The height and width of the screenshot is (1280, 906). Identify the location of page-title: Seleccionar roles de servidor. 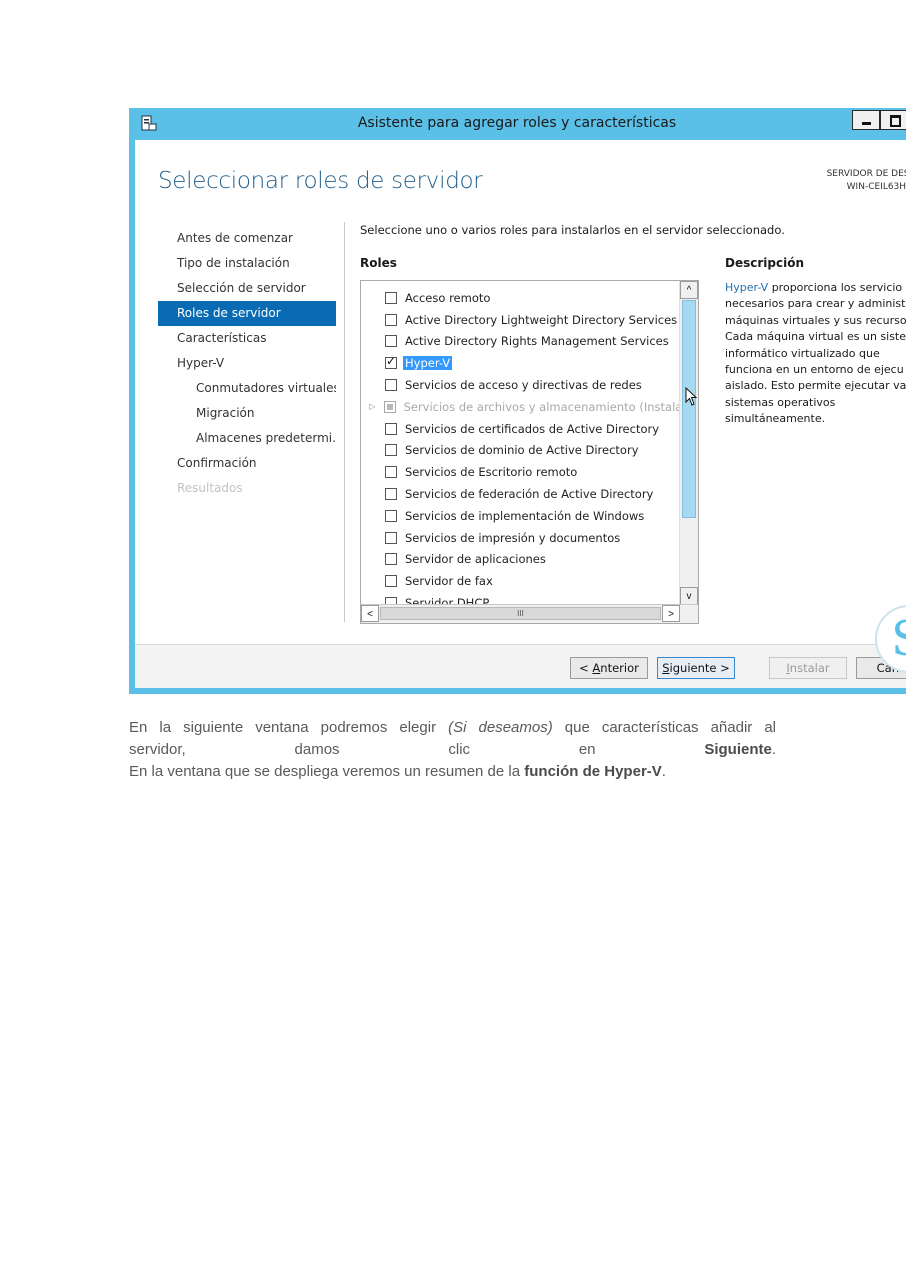
(320, 181).